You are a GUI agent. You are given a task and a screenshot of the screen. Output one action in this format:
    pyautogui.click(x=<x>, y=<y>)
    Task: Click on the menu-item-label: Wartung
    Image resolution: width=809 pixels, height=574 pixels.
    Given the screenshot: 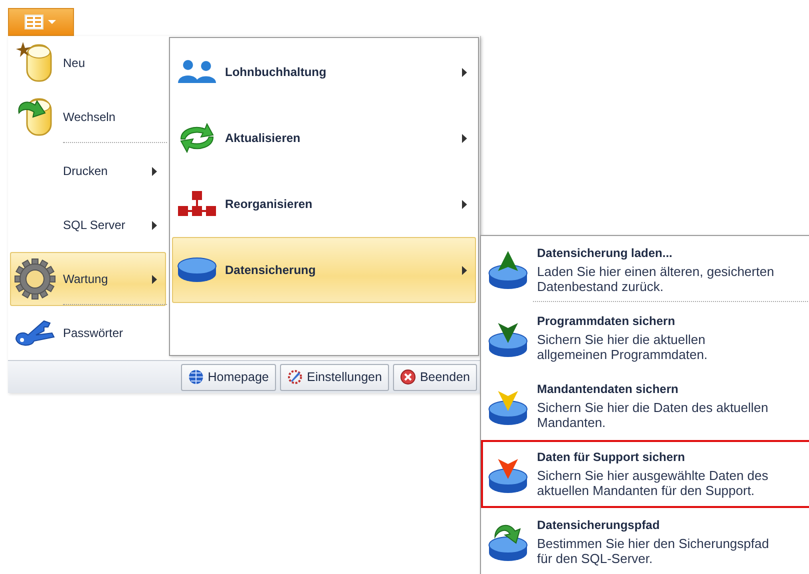 What is the action you would take?
    pyautogui.click(x=86, y=279)
    